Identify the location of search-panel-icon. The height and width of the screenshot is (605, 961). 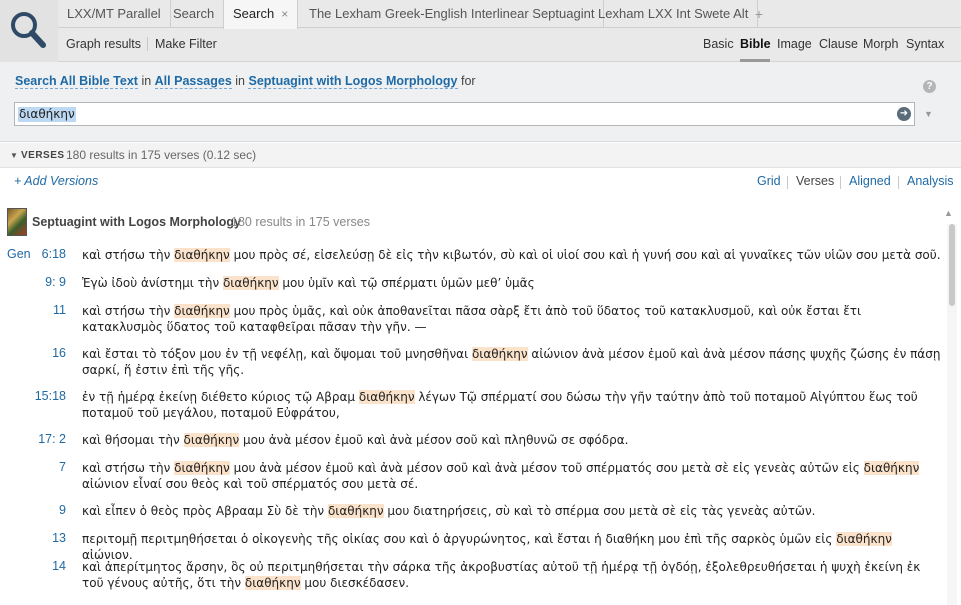
(29, 31).